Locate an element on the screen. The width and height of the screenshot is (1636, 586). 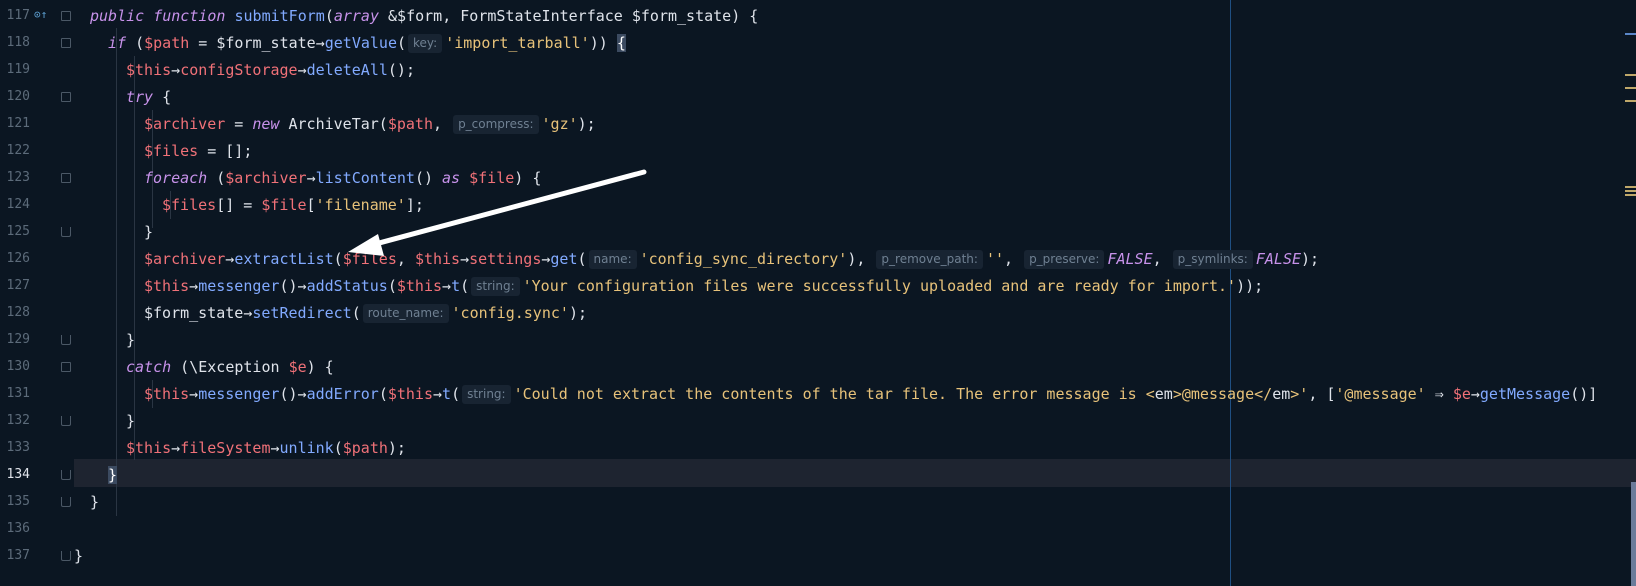
token: 'filename' is located at coordinates (360, 205).